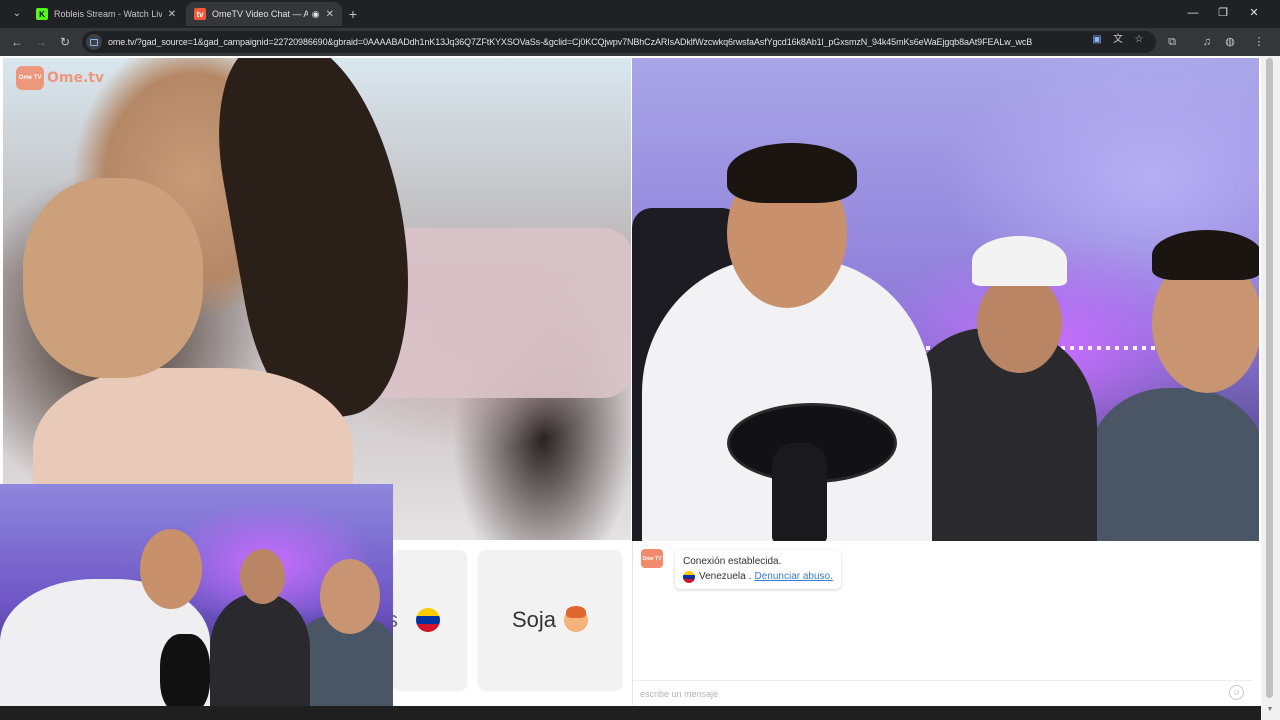 The width and height of the screenshot is (1280, 720). I want to click on tab-title: Robleis Stream - Watch Live on, so click(108, 14).